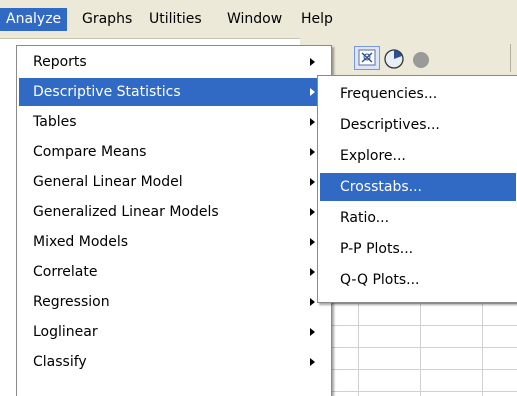 The width and height of the screenshot is (517, 396). Describe the element at coordinates (71, 302) in the screenshot. I see `menu-item-label: Regression` at that location.